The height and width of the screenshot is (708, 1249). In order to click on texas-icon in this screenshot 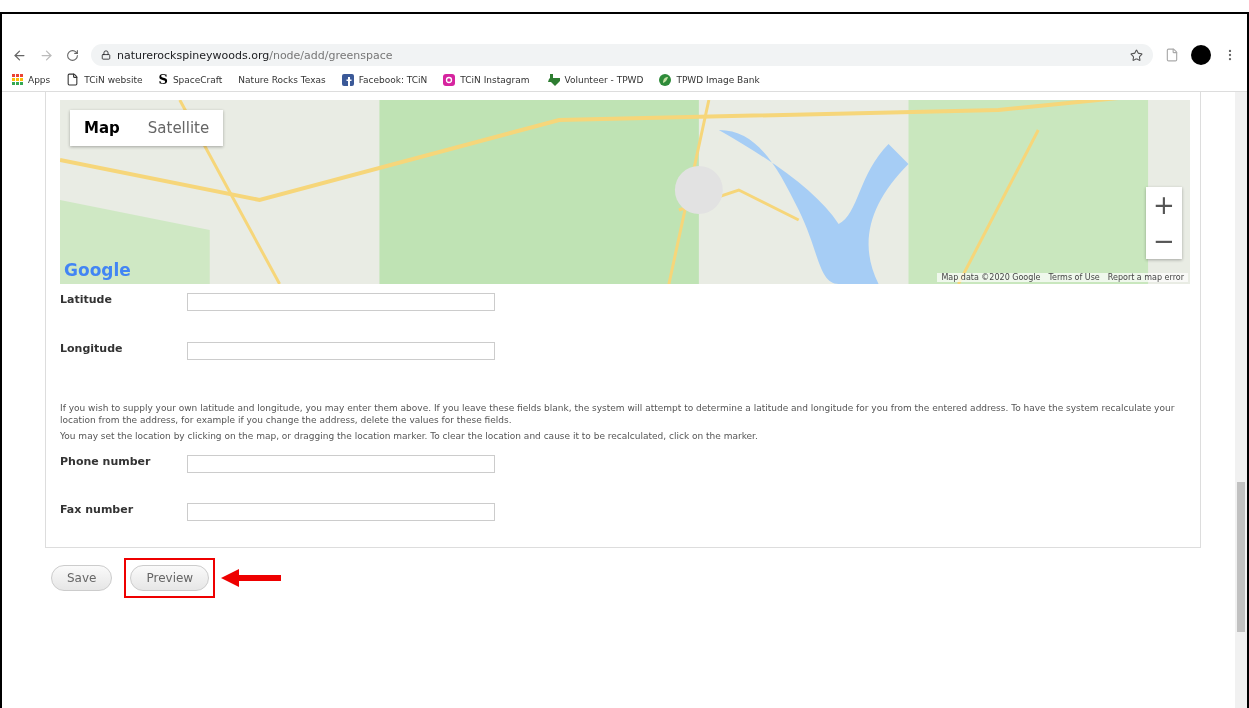, I will do `click(552, 79)`.